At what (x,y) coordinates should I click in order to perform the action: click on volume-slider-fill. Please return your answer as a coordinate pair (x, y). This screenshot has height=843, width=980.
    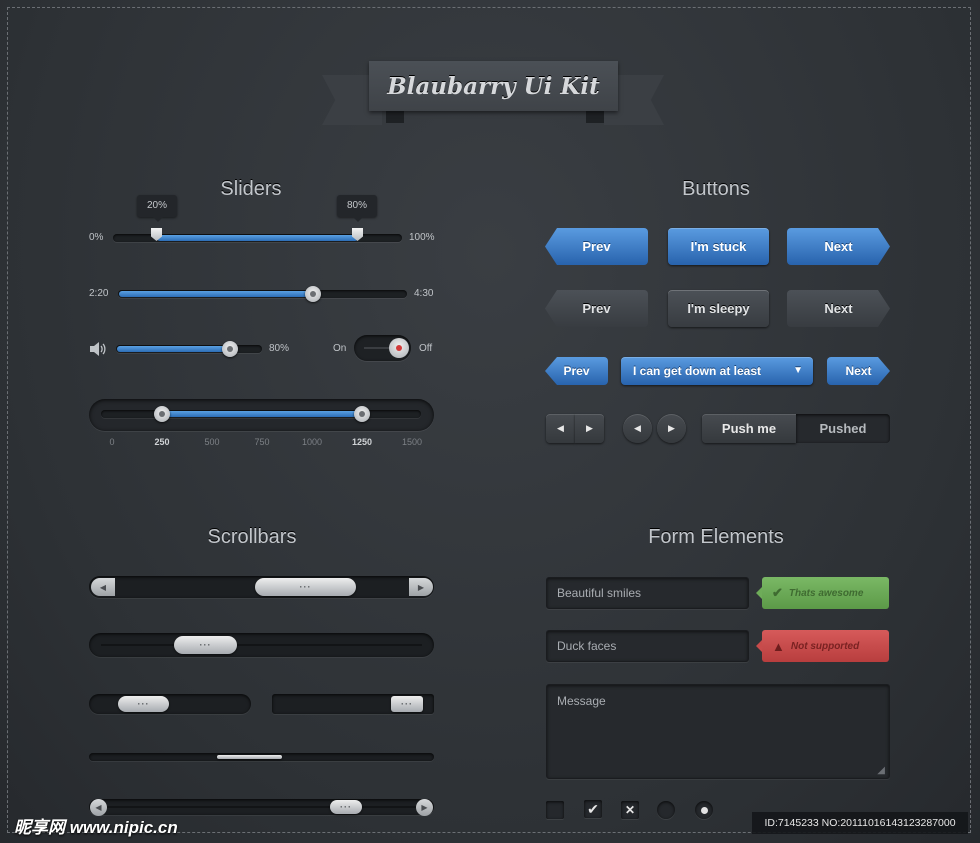
    Looking at the image, I should click on (172, 349).